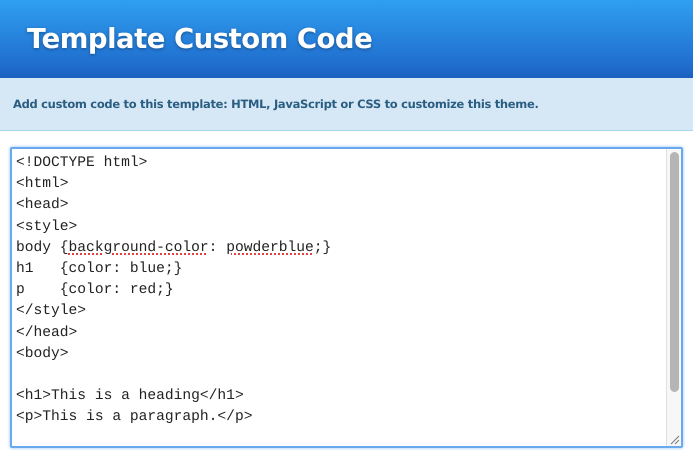 The image size is (693, 454). What do you see at coordinates (135, 418) in the screenshot?
I see `code-line: <p>This is a paragraph.</p>` at bounding box center [135, 418].